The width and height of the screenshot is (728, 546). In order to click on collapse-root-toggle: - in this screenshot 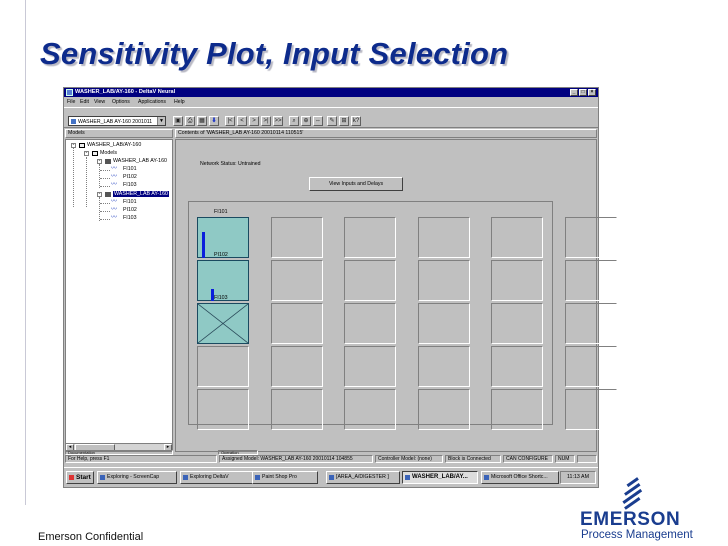, I will do `click(73, 145)`.